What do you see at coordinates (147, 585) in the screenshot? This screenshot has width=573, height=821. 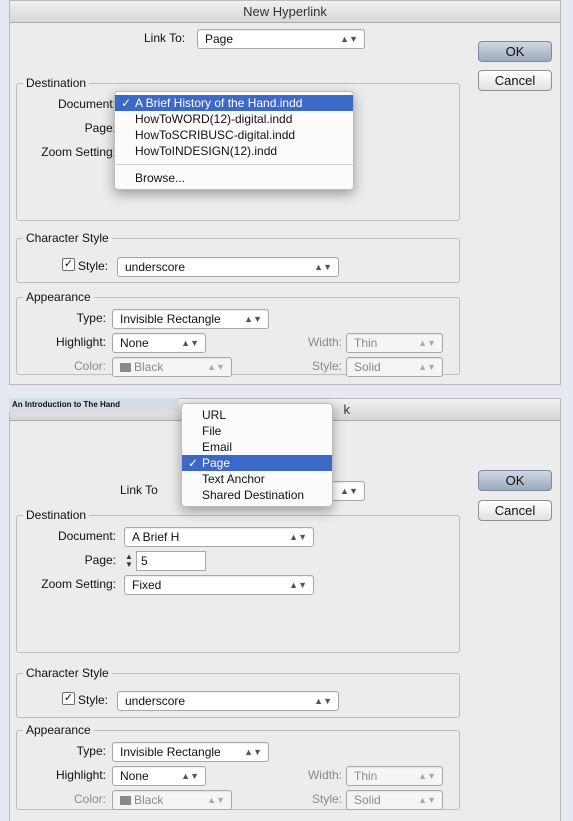 I see `zoom-setting-value: Fixed` at bounding box center [147, 585].